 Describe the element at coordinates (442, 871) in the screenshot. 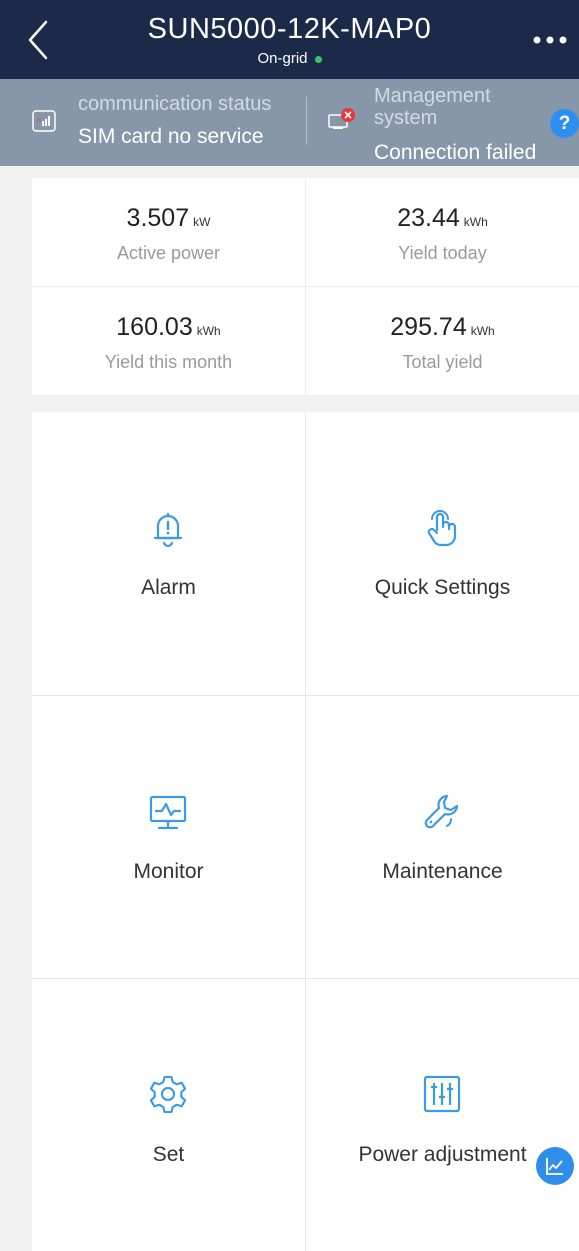

I see `menu-item-label: Maintenance` at that location.